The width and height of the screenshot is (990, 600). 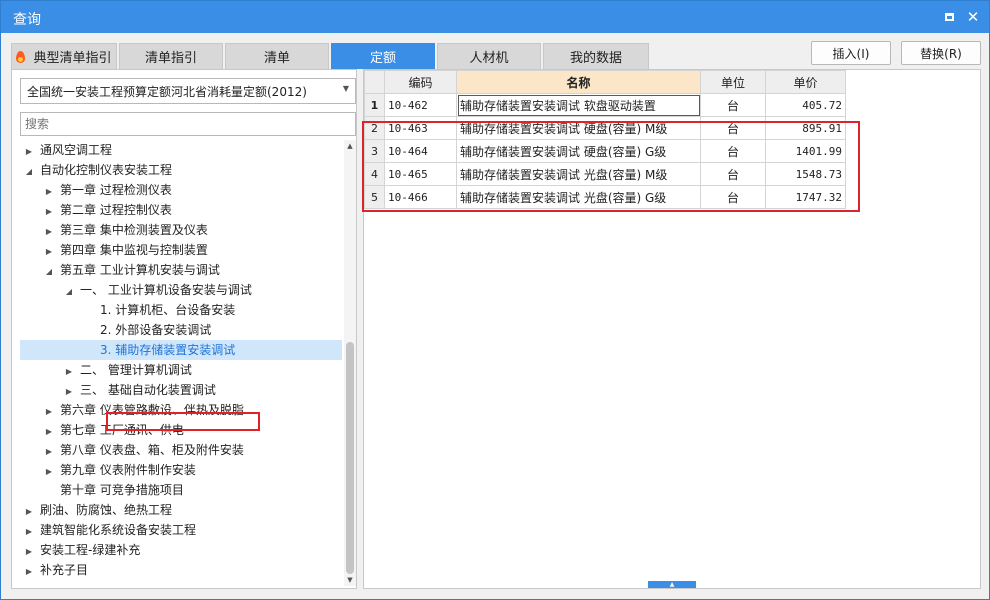 What do you see at coordinates (596, 56) in the screenshot?
I see `tab-my-data: 我的数据` at bounding box center [596, 56].